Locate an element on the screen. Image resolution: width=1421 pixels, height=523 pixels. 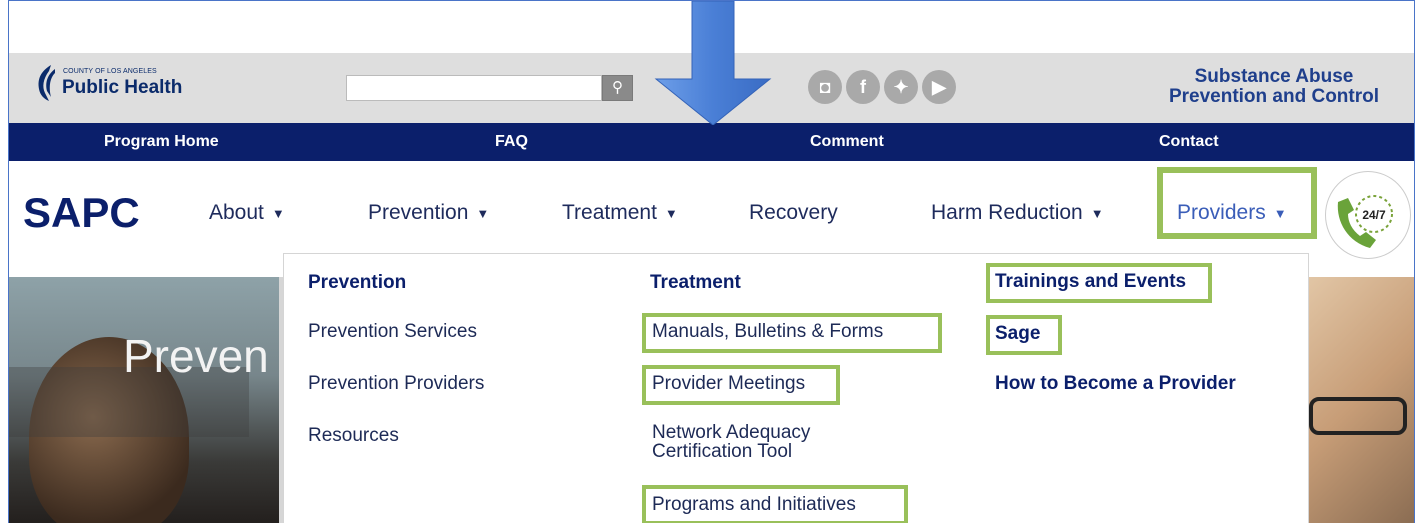
network-adequacy-line1: Network Adequacy is located at coordinates (731, 432).